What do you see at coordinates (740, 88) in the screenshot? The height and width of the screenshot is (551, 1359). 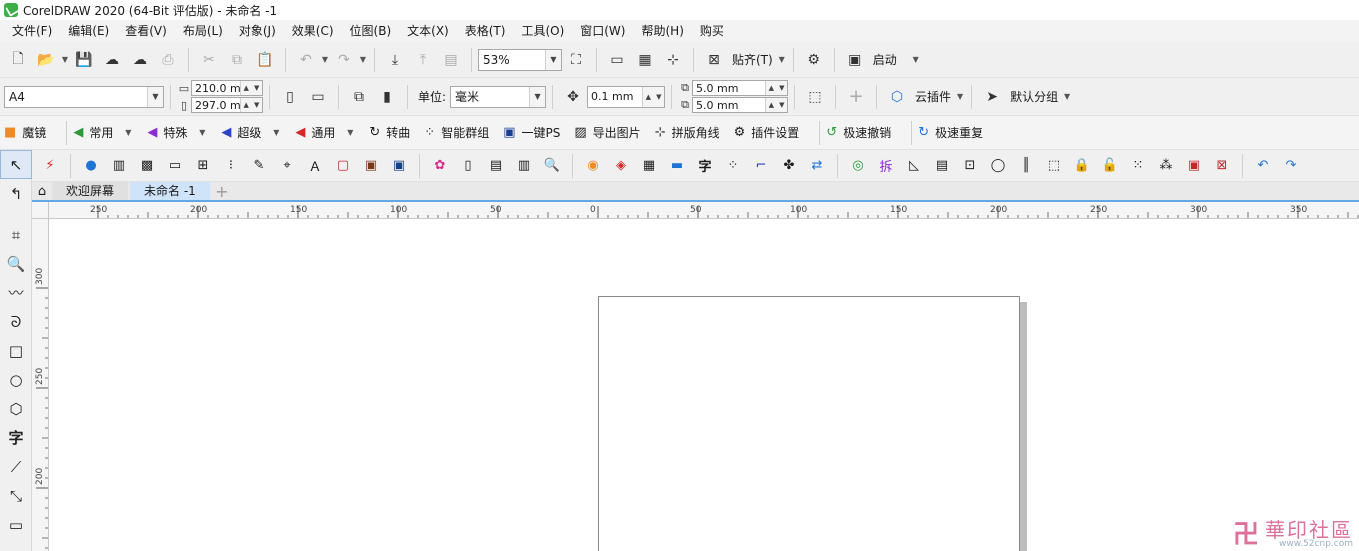 I see `duplicate-x-input: 5.0 mm ▲ ▼` at bounding box center [740, 88].